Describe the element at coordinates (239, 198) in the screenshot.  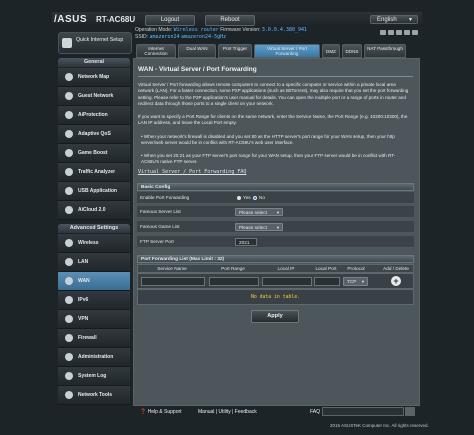
I see `yes-radio` at that location.